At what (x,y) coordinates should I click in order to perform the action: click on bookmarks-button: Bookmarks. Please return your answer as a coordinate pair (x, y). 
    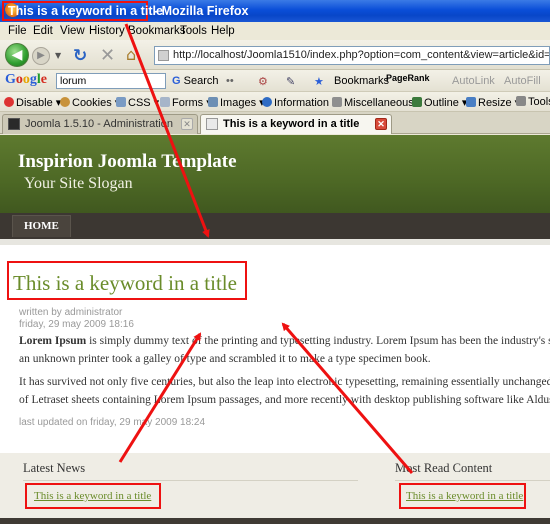
    Looking at the image, I should click on (361, 81).